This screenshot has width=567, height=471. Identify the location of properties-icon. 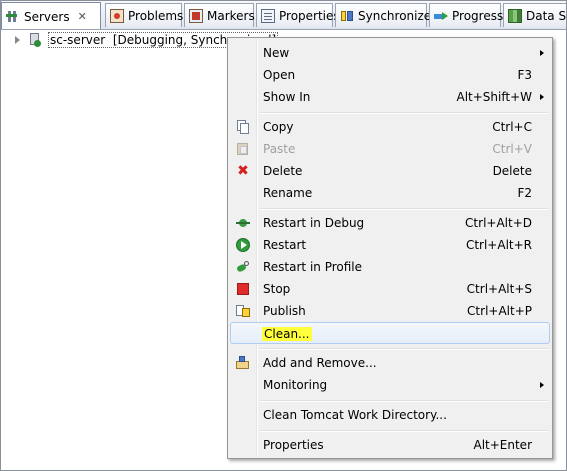
(268, 15).